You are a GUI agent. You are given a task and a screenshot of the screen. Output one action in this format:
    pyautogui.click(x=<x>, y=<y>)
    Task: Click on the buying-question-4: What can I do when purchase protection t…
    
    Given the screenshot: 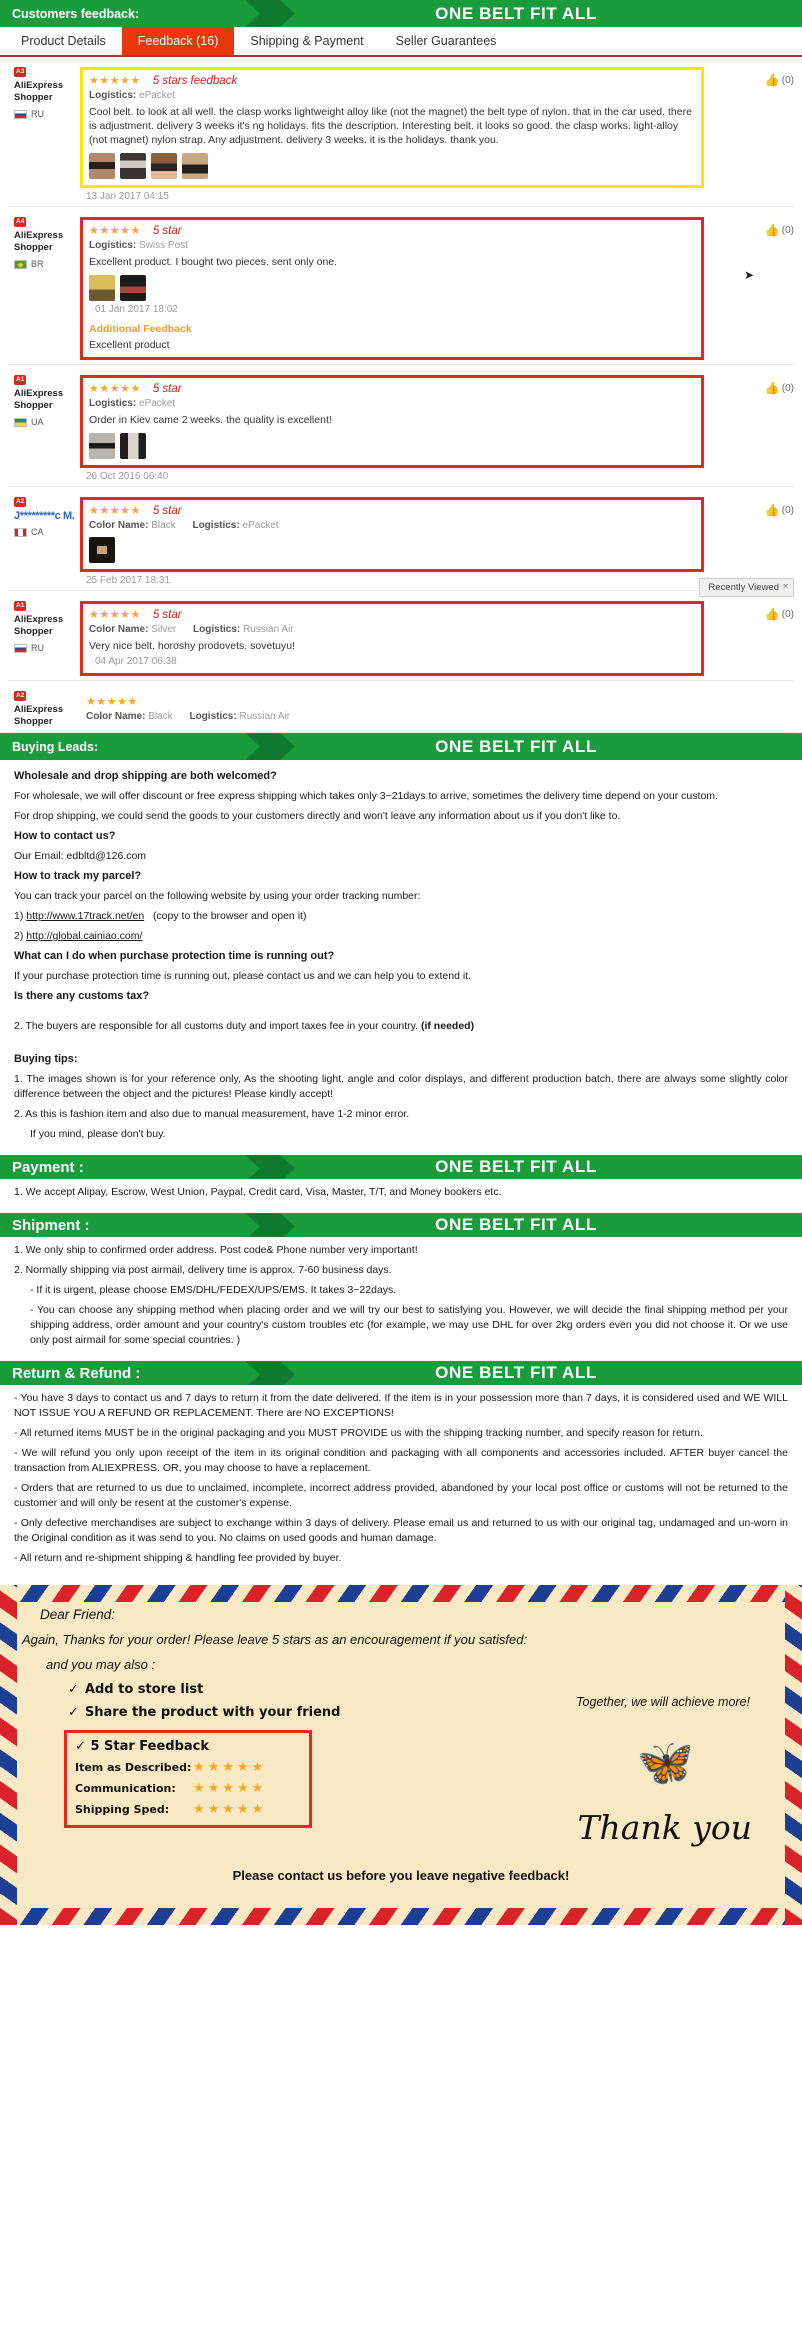 What is the action you would take?
    pyautogui.click(x=174, y=956)
    